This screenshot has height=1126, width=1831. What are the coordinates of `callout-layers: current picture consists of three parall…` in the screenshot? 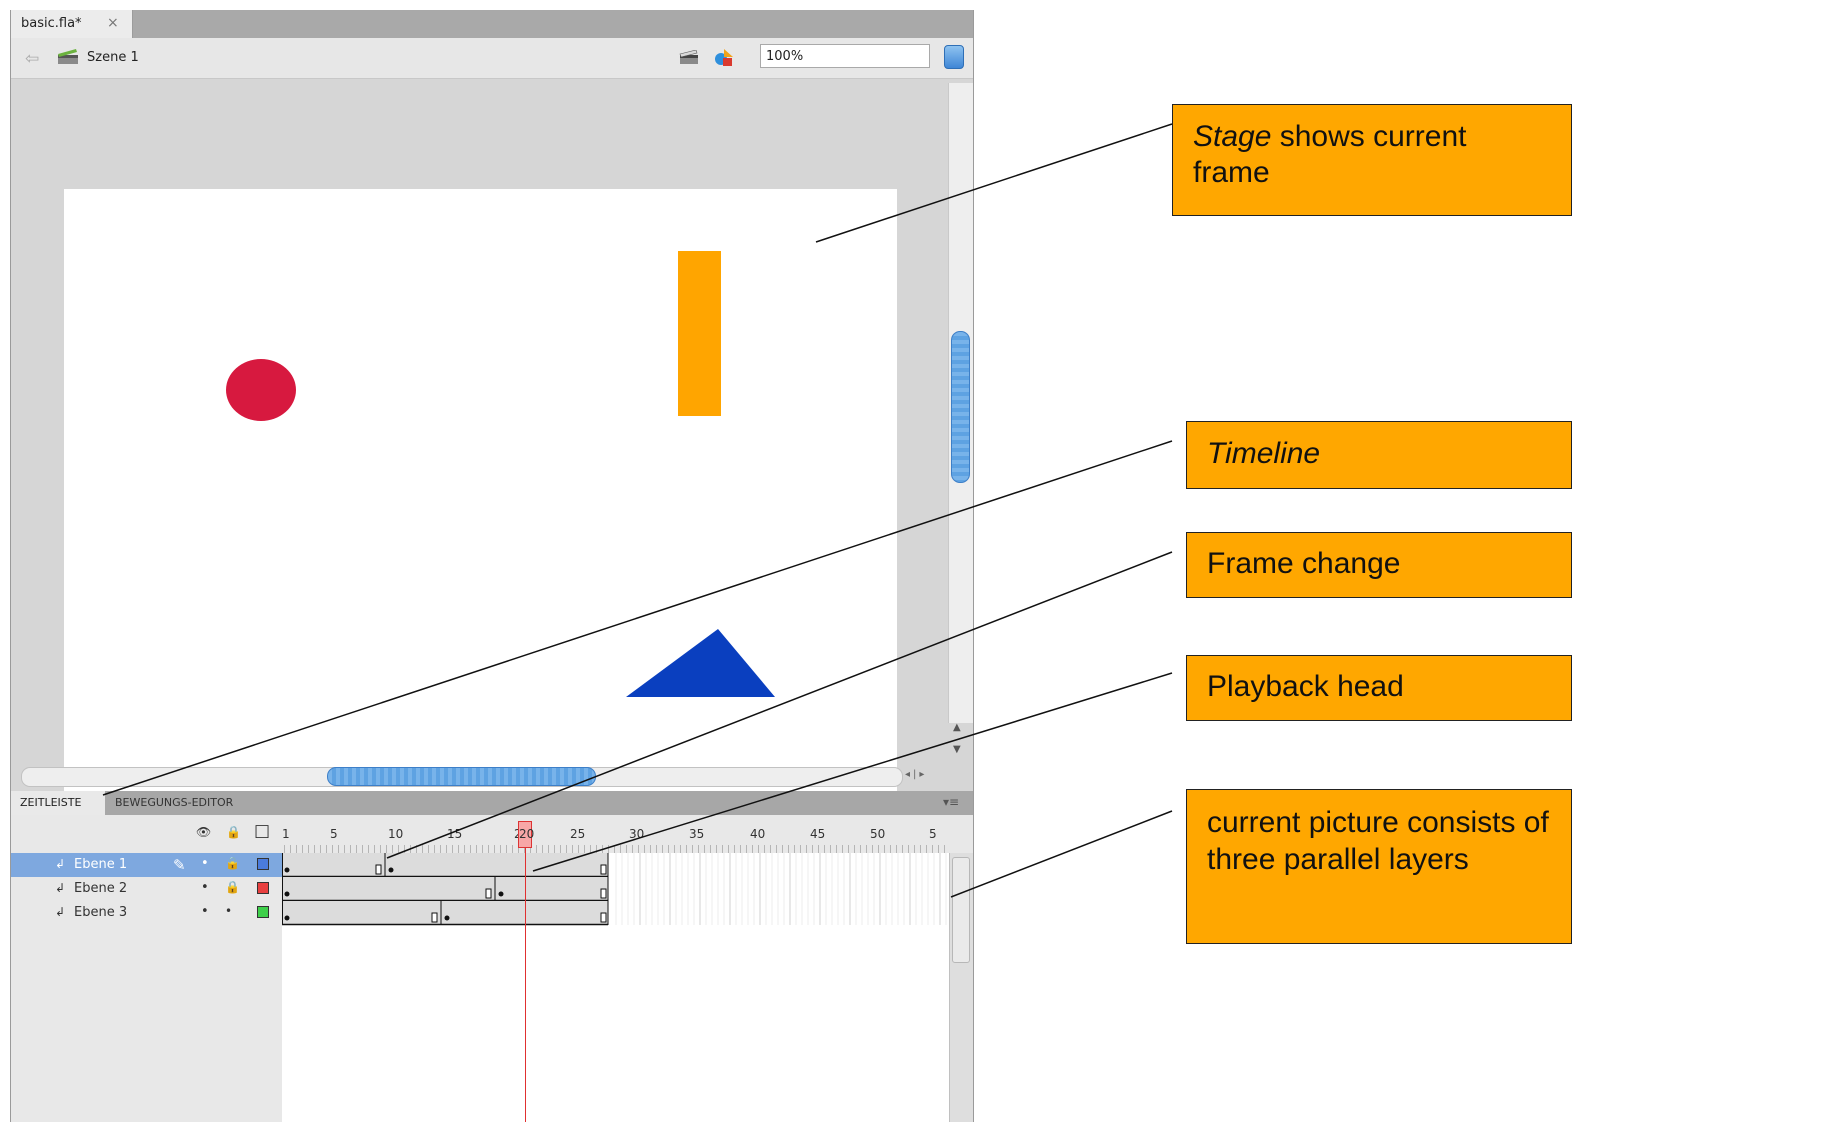 It's located at (1379, 866).